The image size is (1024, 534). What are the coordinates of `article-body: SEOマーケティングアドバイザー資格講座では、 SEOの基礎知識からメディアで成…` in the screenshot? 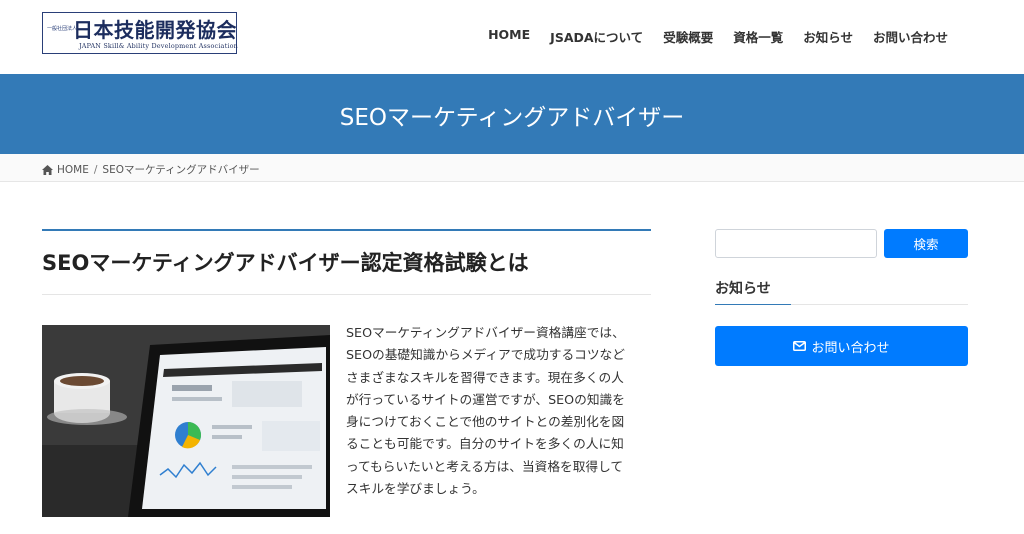 It's located at (498, 411).